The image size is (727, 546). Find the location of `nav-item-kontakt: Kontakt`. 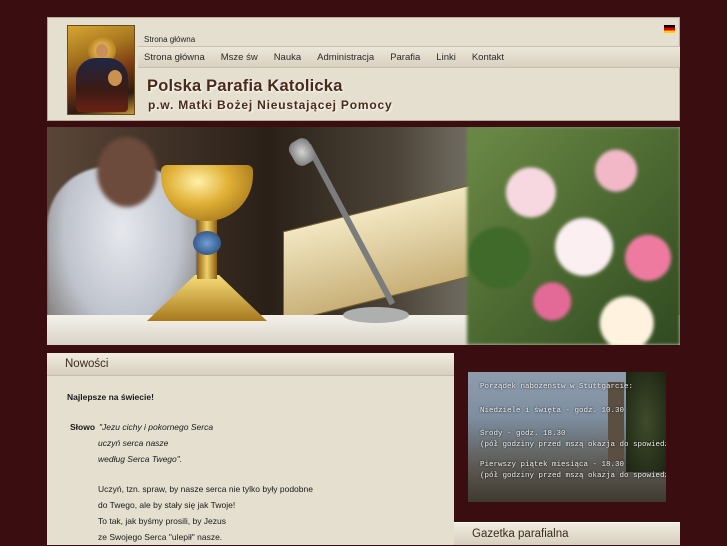

nav-item-kontakt: Kontakt is located at coordinates (488, 57).